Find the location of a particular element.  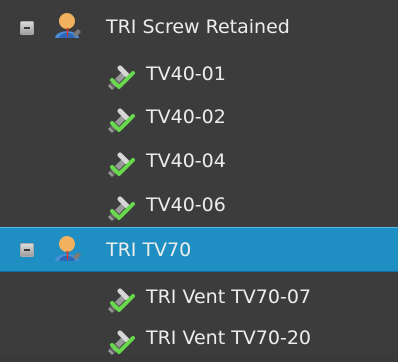

tree-item-tv40-02: TV40-02 is located at coordinates (199, 117).